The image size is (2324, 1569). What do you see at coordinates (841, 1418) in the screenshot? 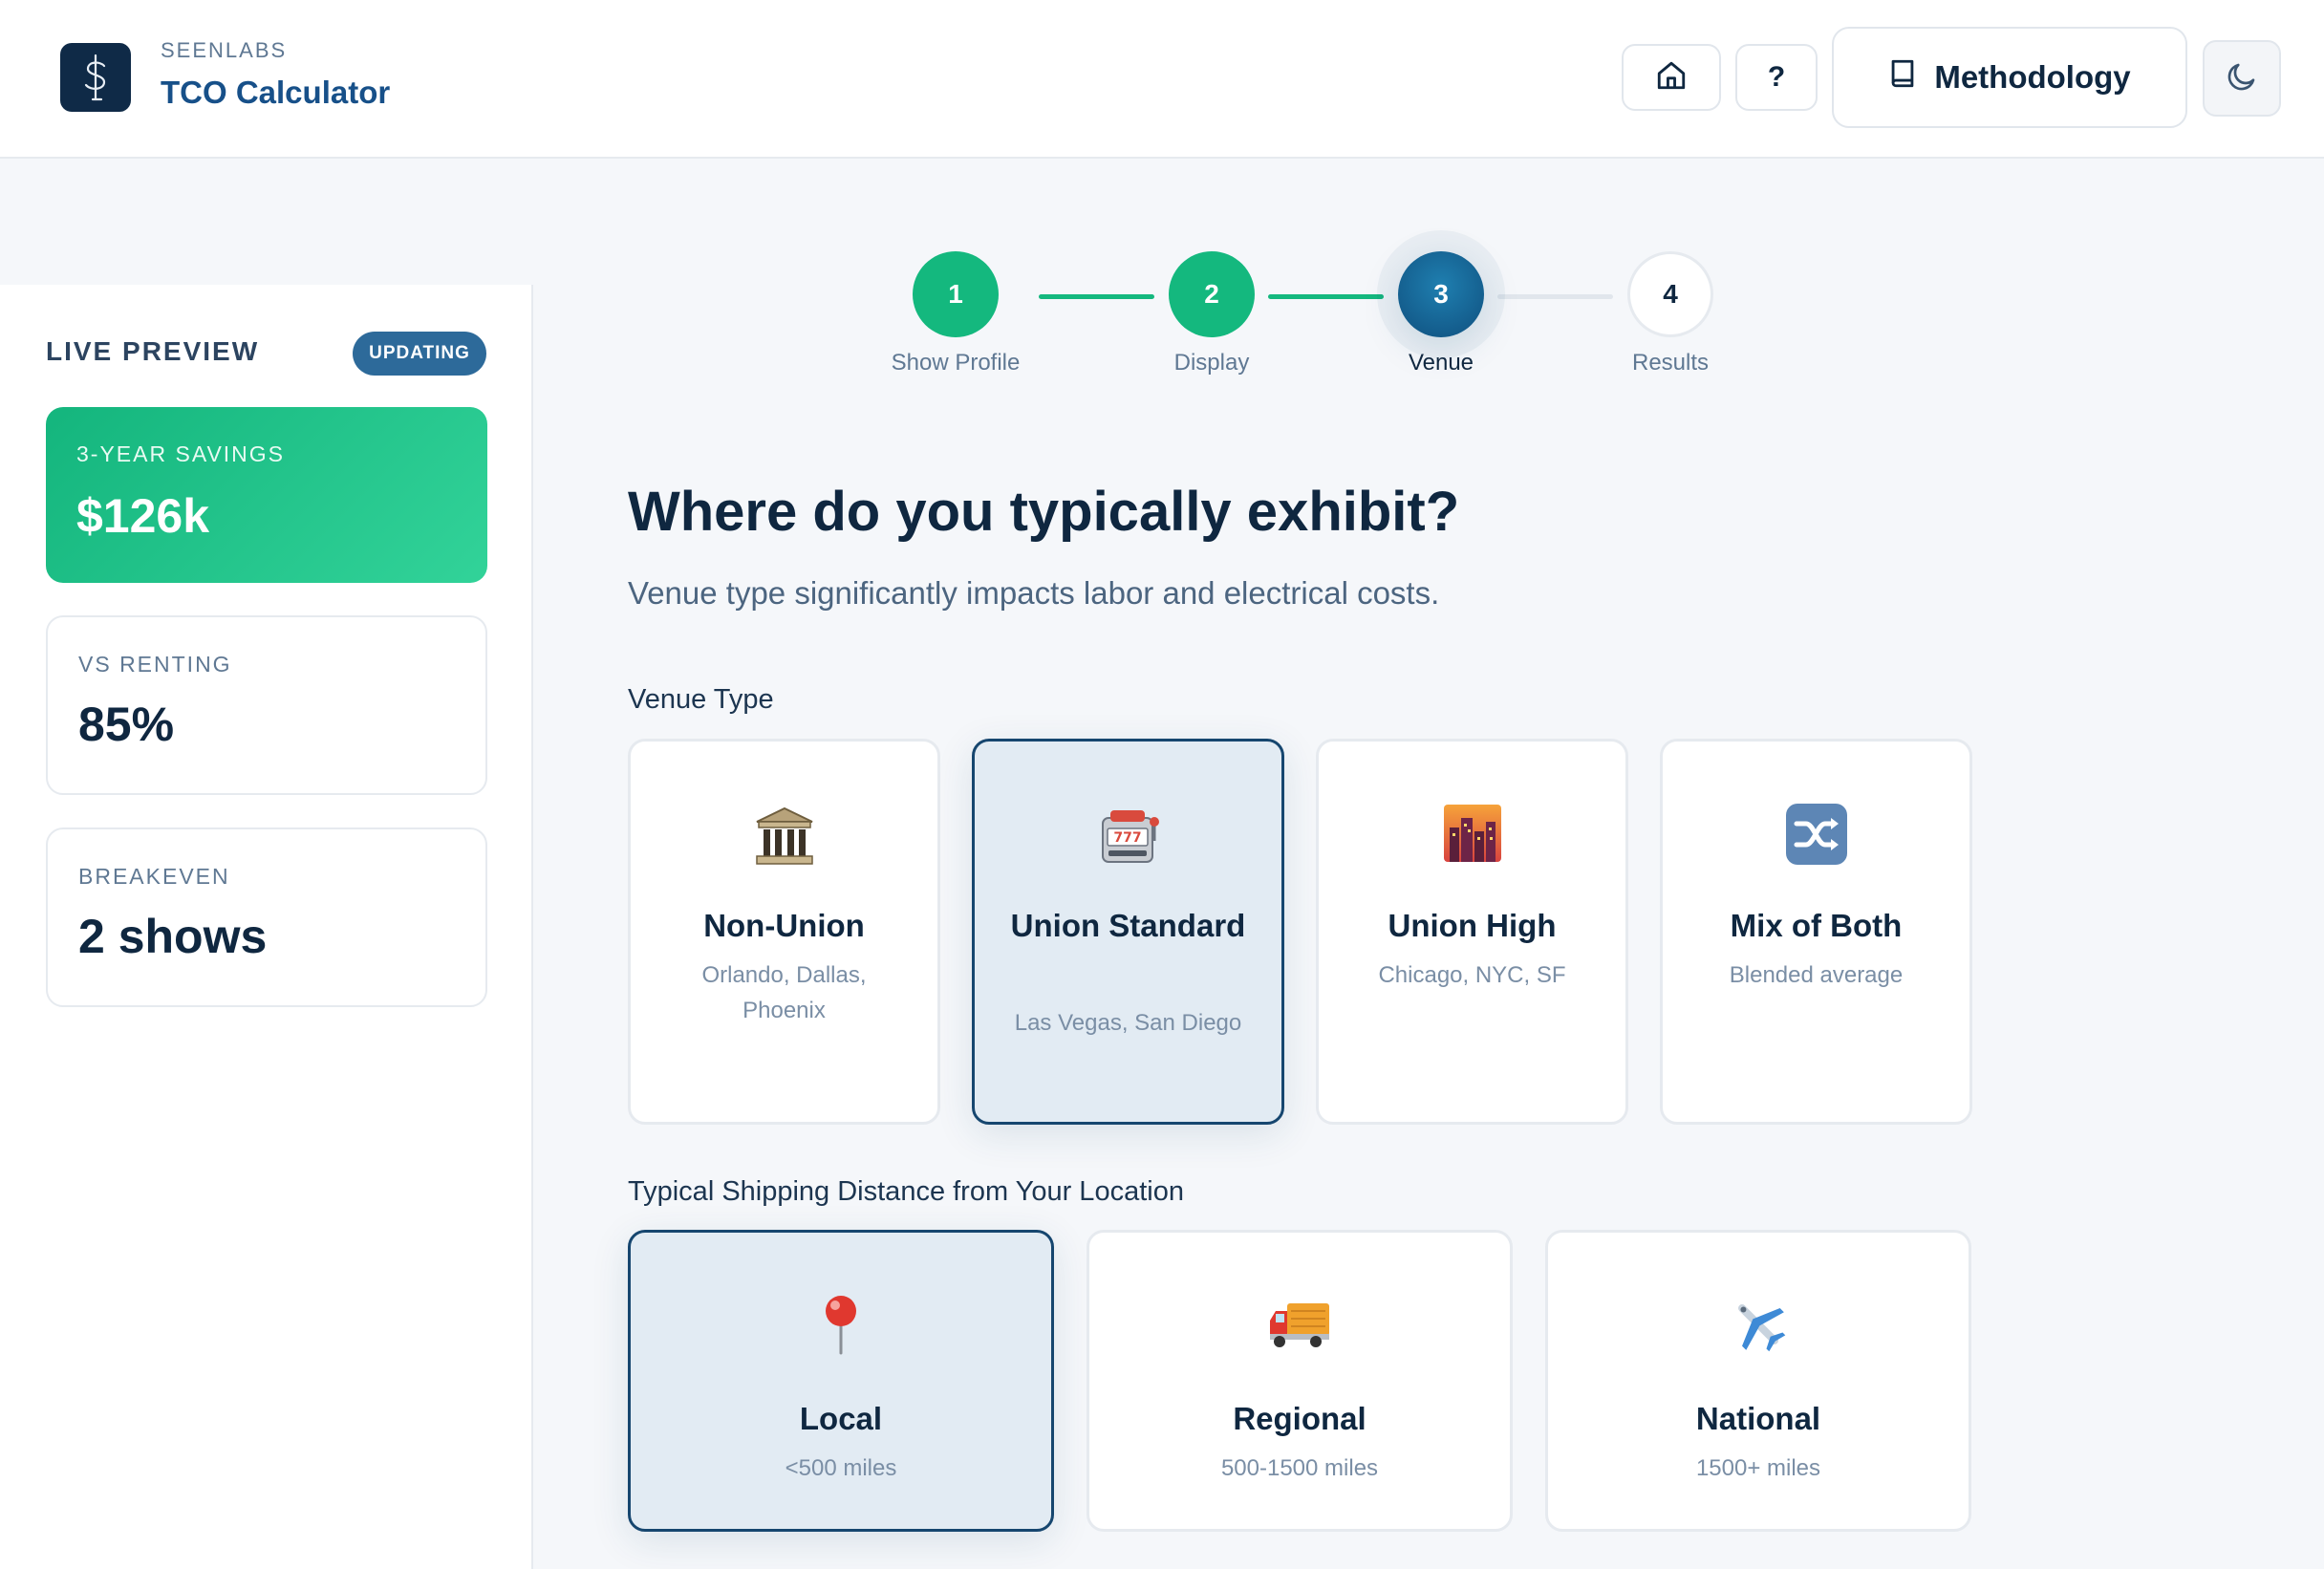
I see `option-name: Local` at bounding box center [841, 1418].